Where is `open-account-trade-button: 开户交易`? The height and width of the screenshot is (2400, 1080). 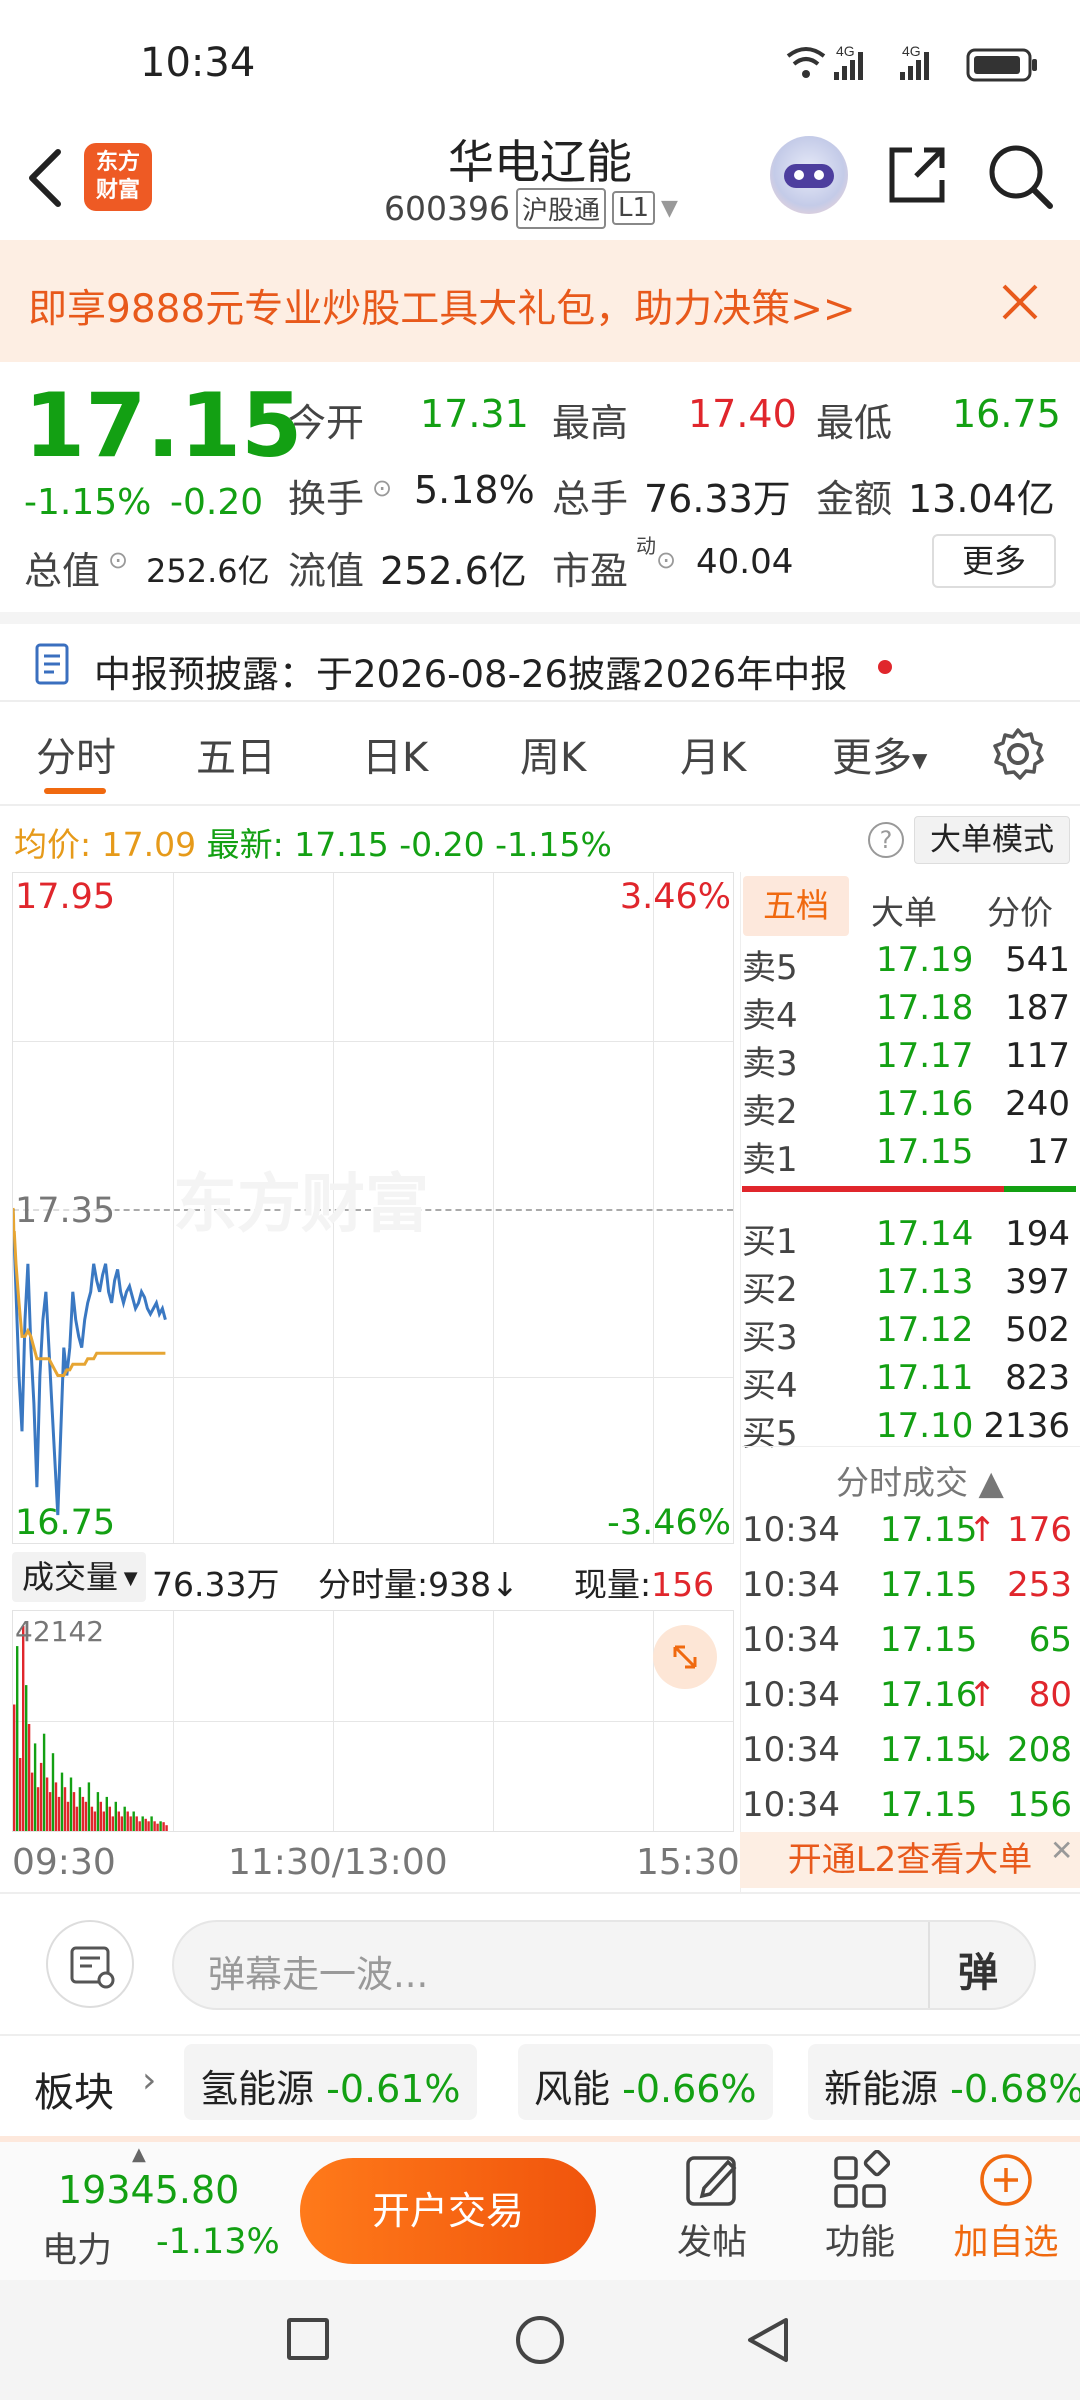 open-account-trade-button: 开户交易 is located at coordinates (448, 2211).